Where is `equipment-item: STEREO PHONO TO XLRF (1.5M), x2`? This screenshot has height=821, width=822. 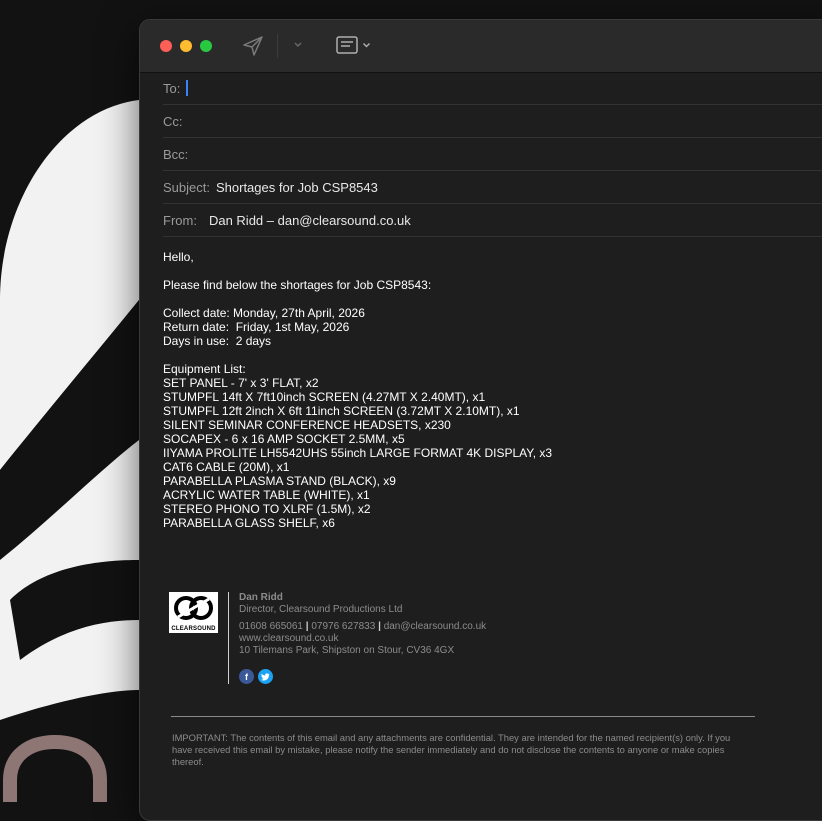 equipment-item: STEREO PHONO TO XLRF (1.5M), x2 is located at coordinates (267, 509).